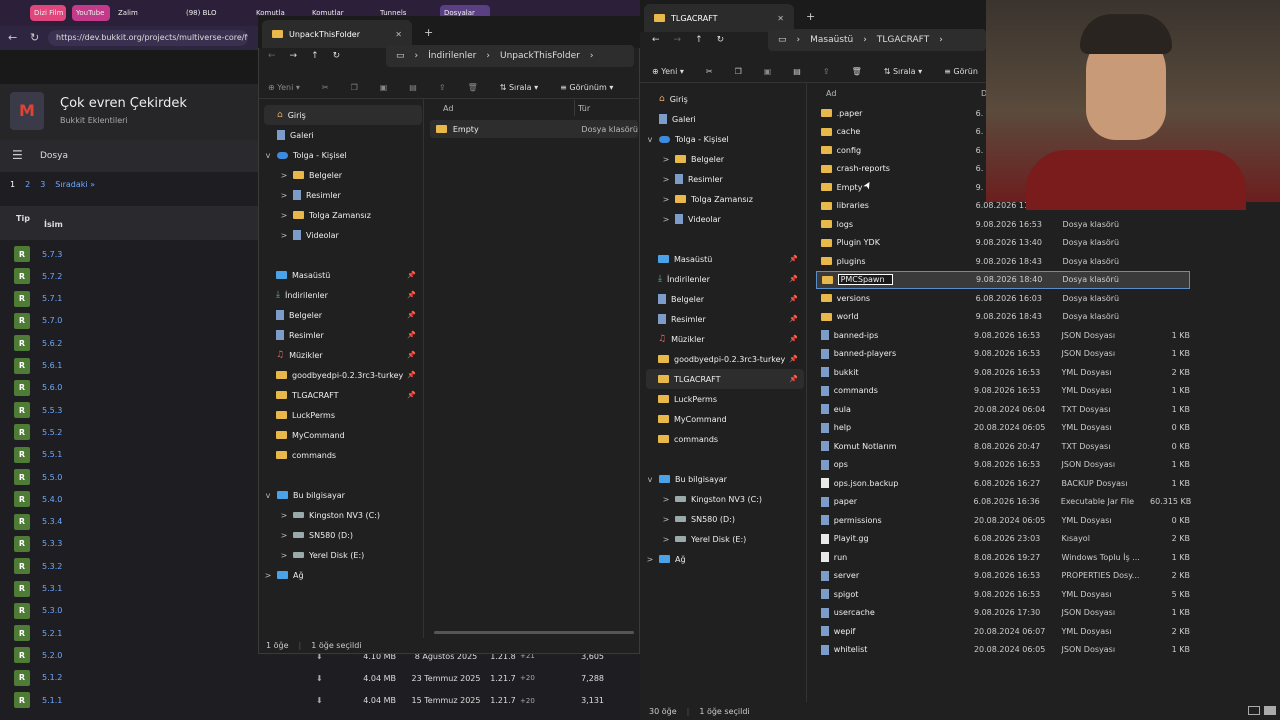  Describe the element at coordinates (52, 298) in the screenshot. I see `version-link: 5.7.1` at that location.